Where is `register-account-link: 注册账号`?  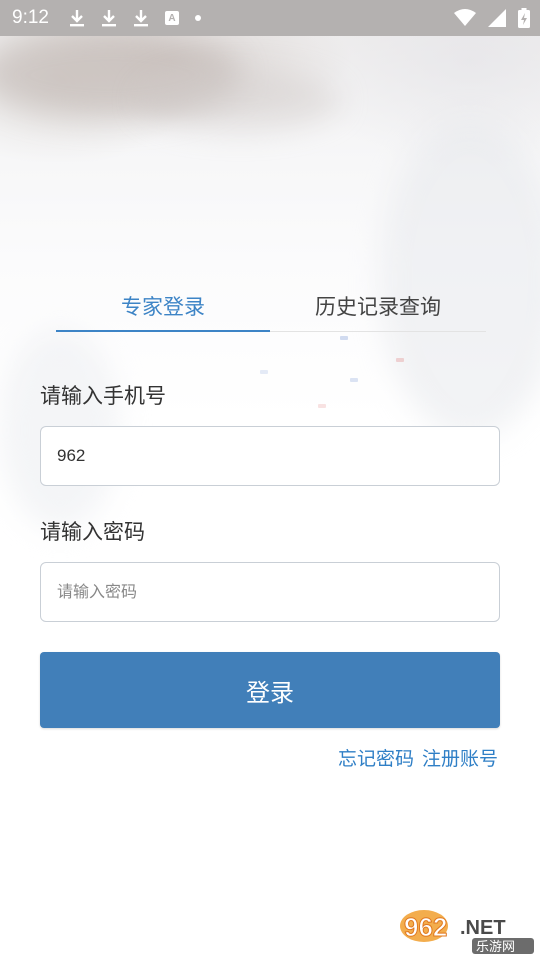
register-account-link: 注册账号 is located at coordinates (460, 757).